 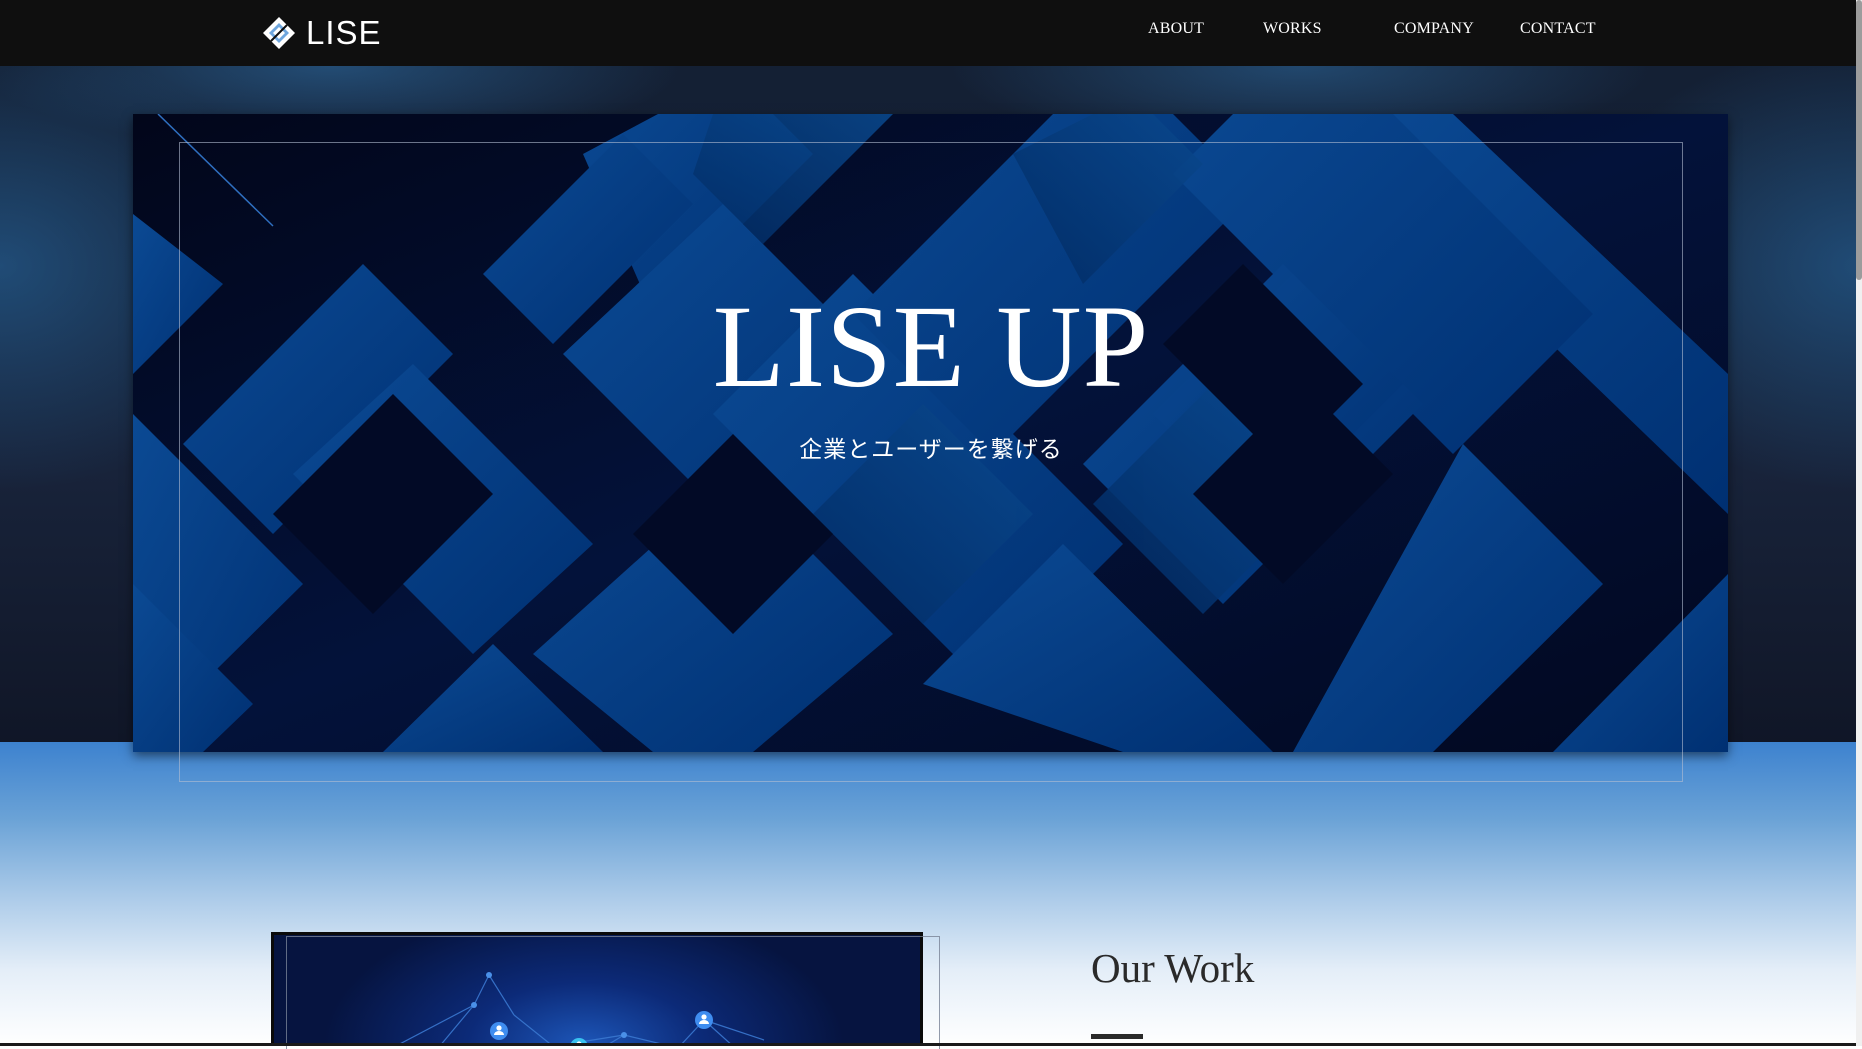 What do you see at coordinates (931, 449) in the screenshot?
I see `hero-subtitle: 企業とユーザーを繋げる` at bounding box center [931, 449].